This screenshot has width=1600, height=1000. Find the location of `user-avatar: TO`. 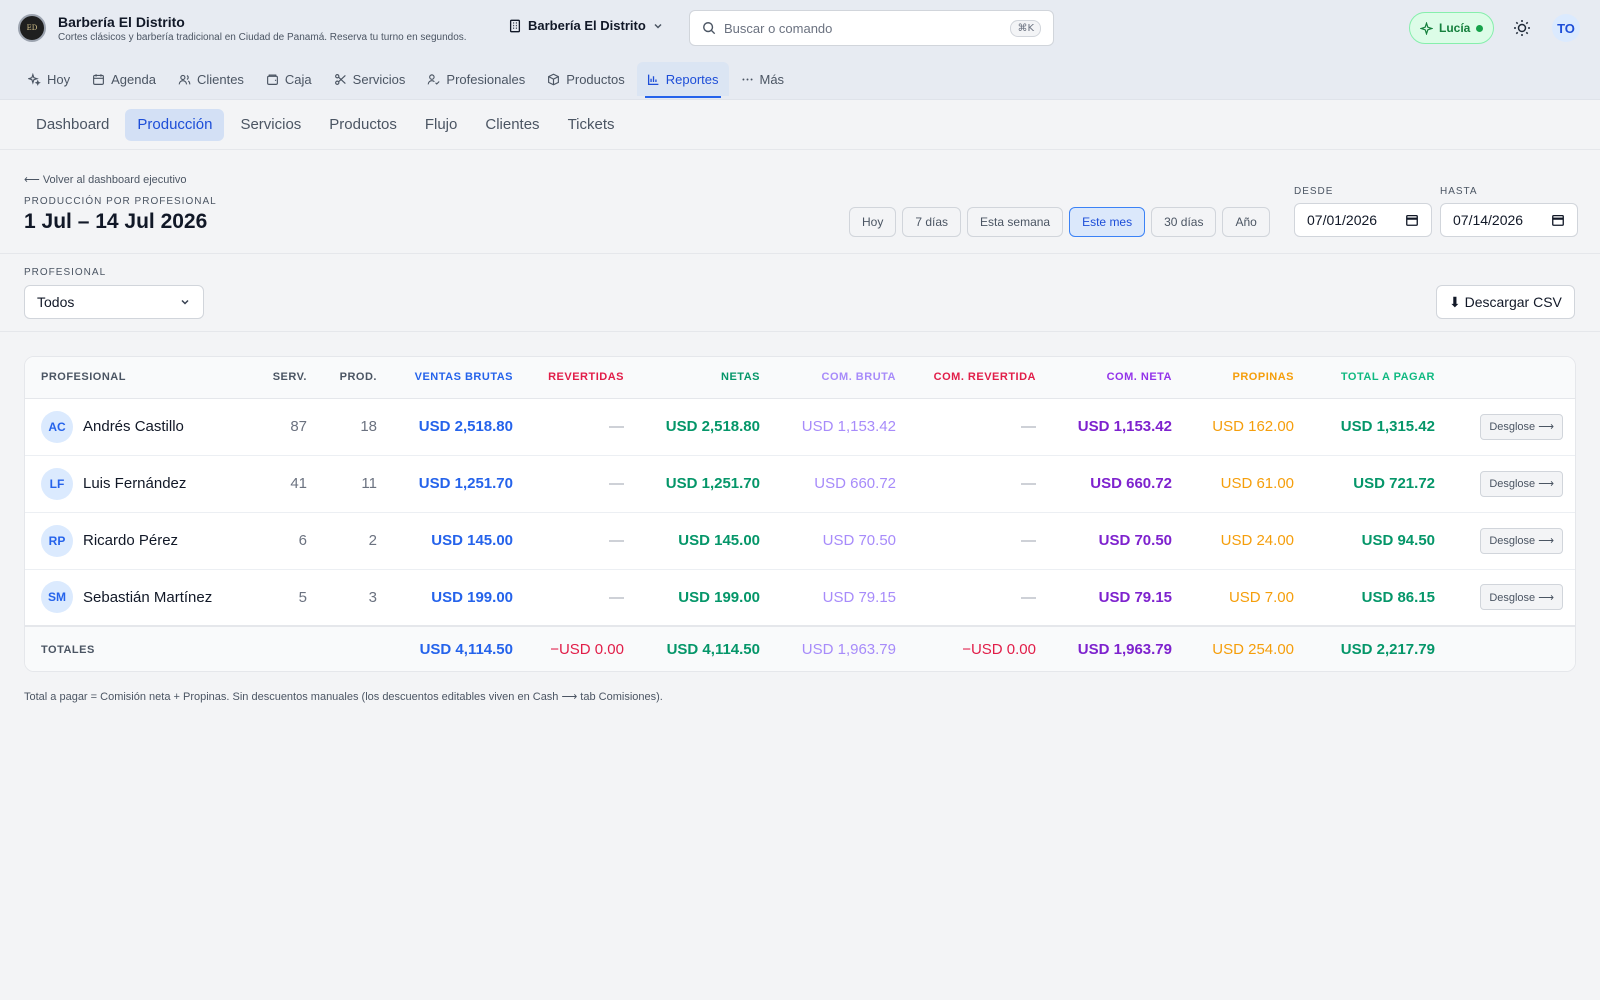

user-avatar: TO is located at coordinates (1566, 28).